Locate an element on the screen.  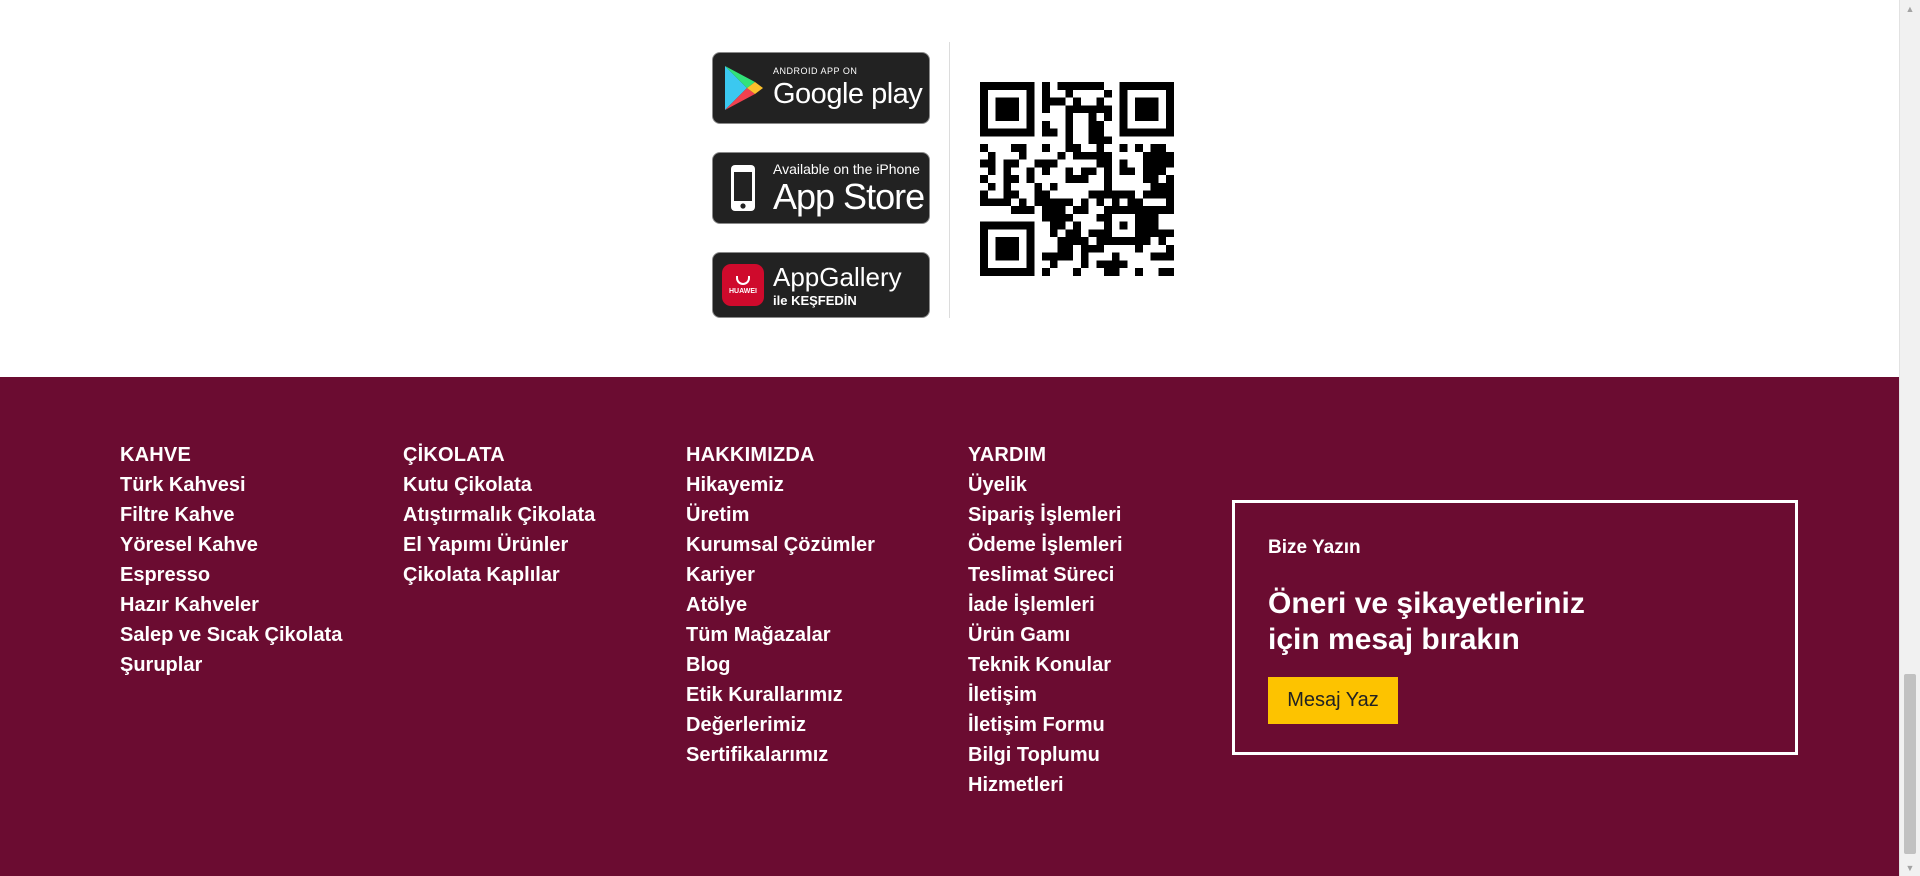
footer-link: Sertifikalarımız is located at coordinates (780, 755).